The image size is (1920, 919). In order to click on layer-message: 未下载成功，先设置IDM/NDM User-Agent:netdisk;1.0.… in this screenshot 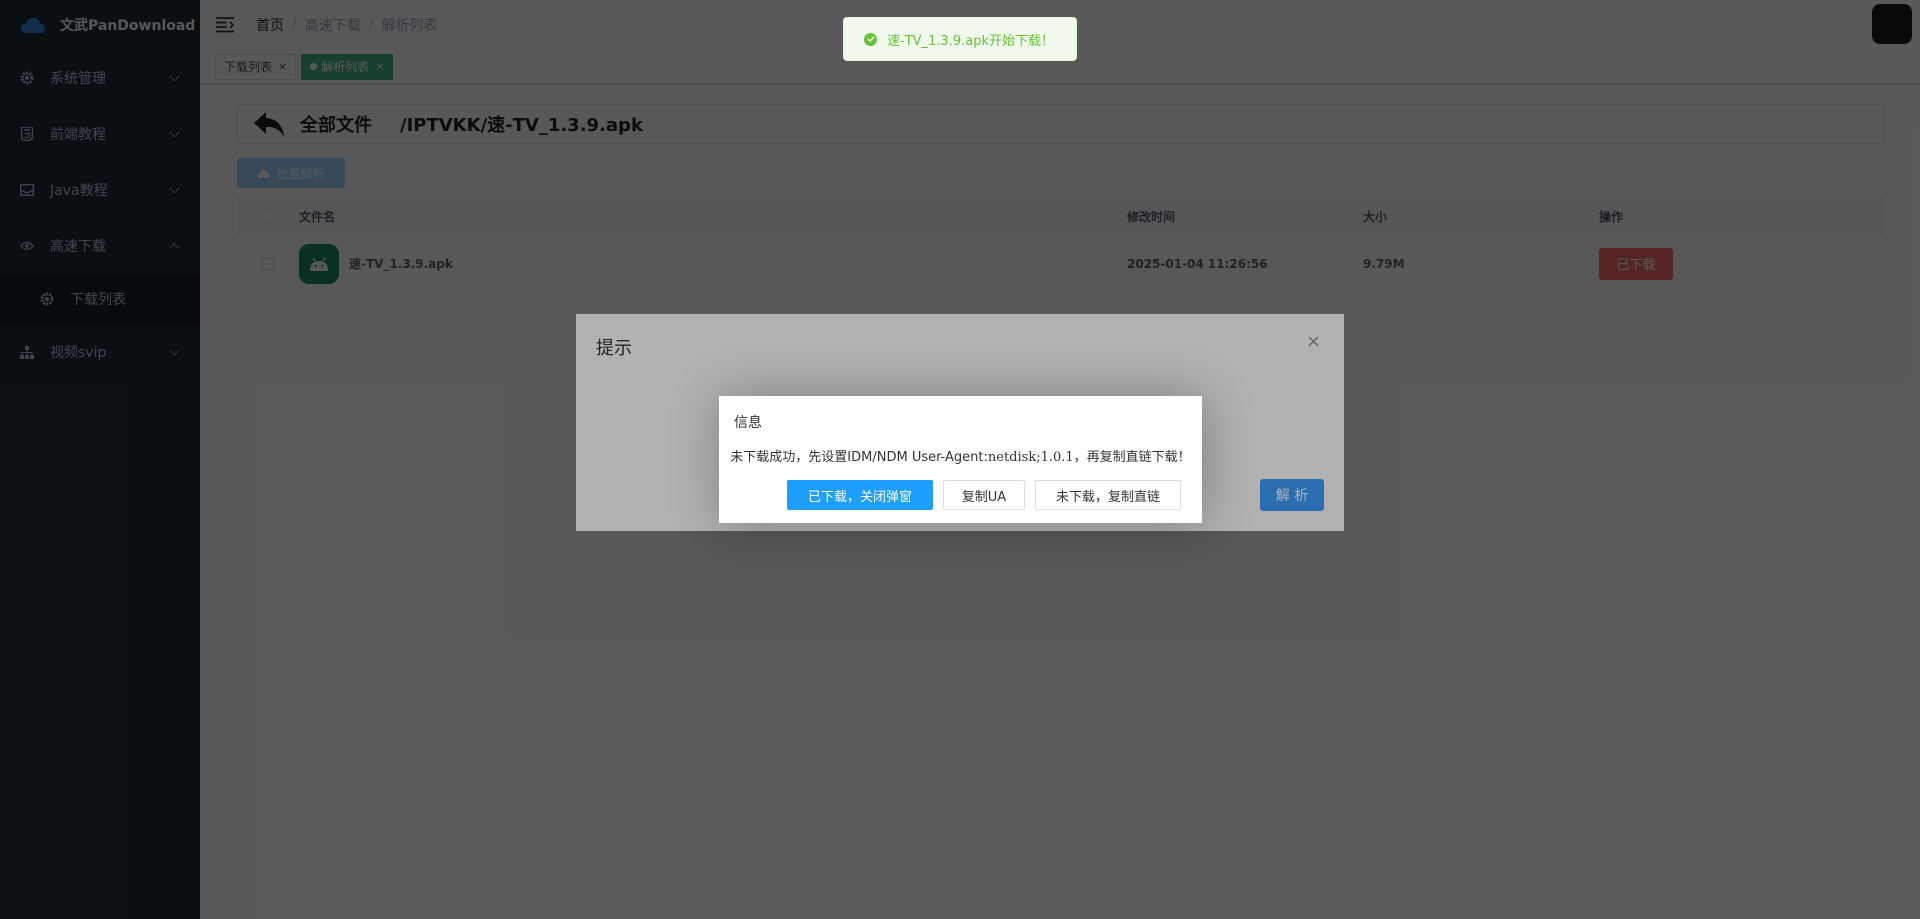, I will do `click(960, 455)`.